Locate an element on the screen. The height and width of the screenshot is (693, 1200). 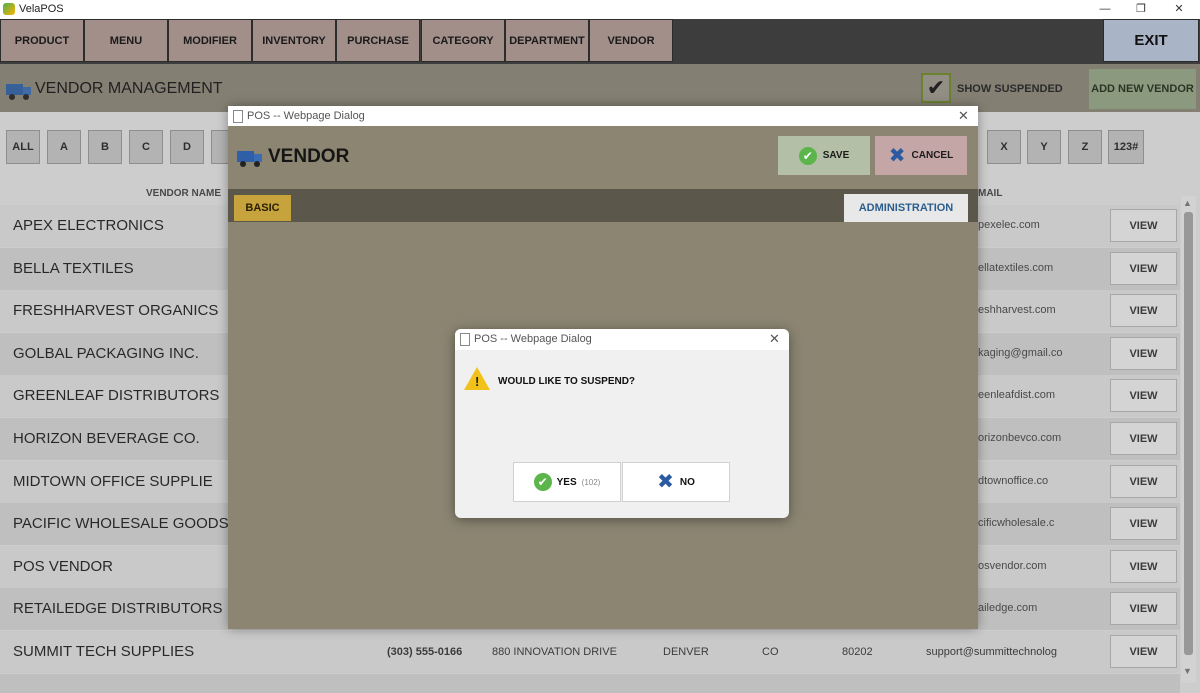
save-button: ✔ SAVE is located at coordinates (824, 155).